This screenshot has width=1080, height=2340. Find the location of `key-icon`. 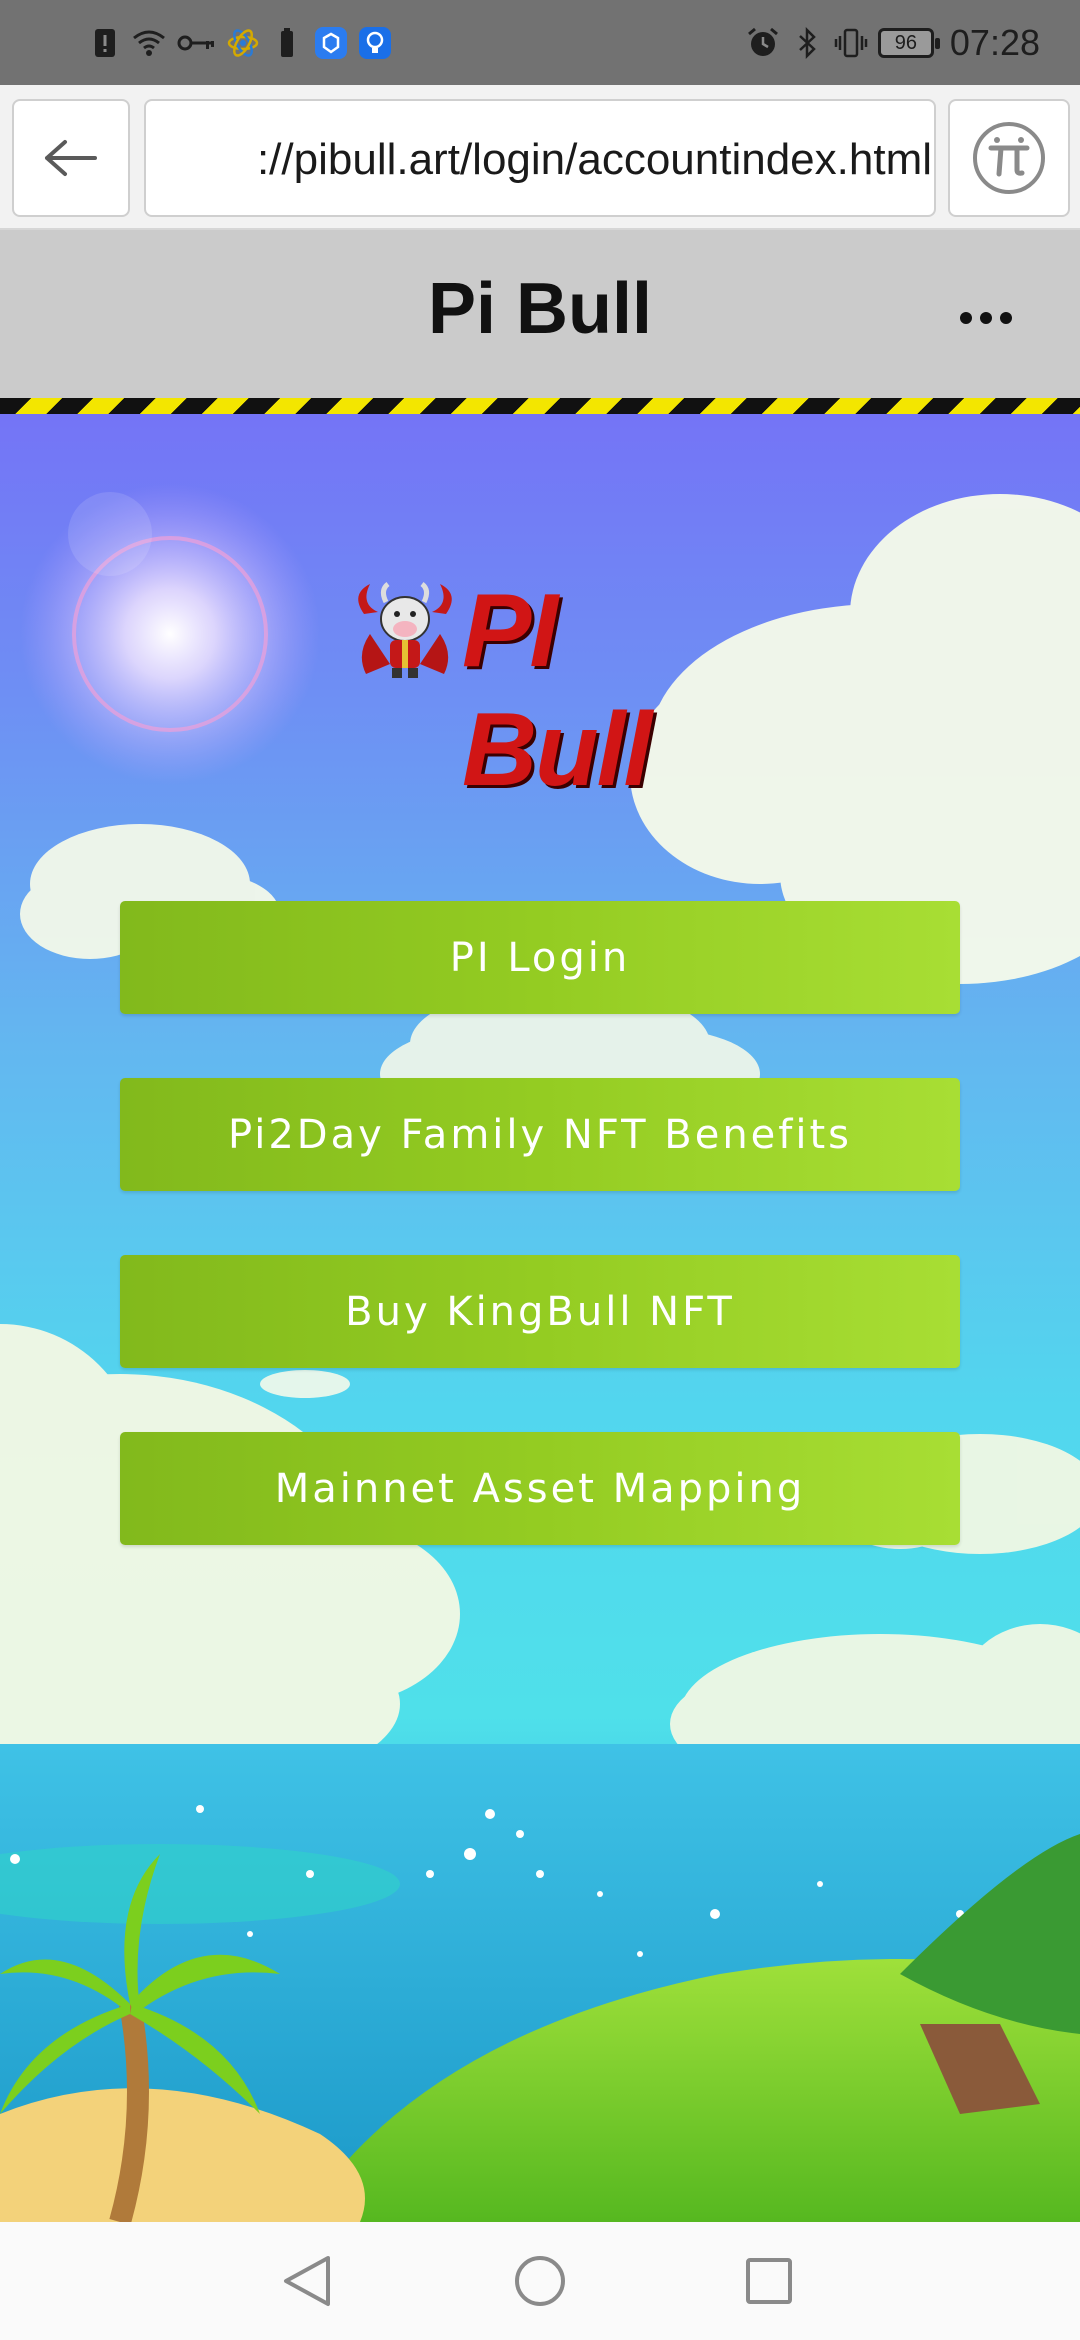

key-icon is located at coordinates (195, 43).